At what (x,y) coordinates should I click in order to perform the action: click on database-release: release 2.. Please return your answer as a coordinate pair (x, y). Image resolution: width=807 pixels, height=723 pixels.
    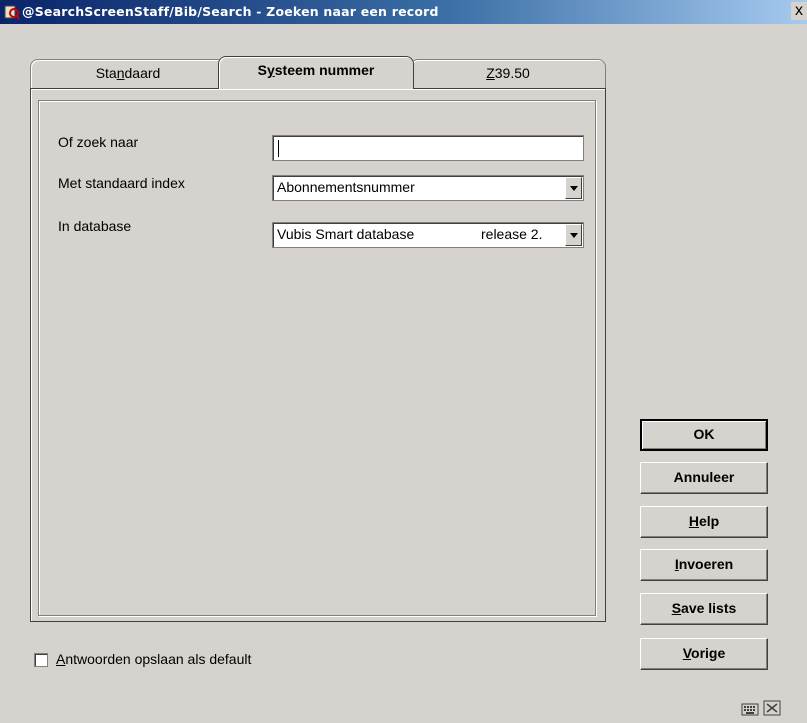
    Looking at the image, I should click on (512, 234).